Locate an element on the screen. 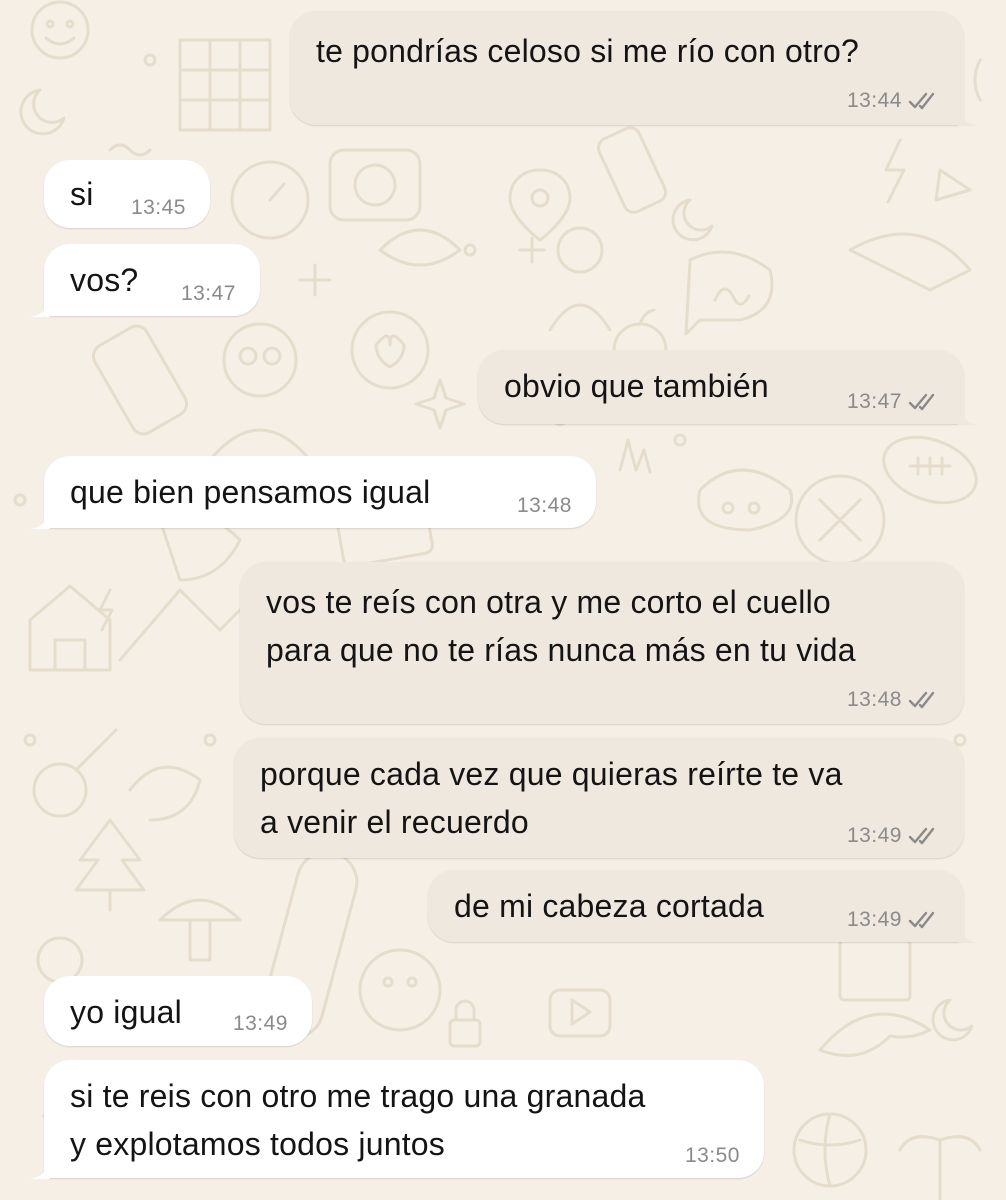 This screenshot has width=1006, height=1200. message-bubble-incoming: si 13:45 is located at coordinates (127, 194).